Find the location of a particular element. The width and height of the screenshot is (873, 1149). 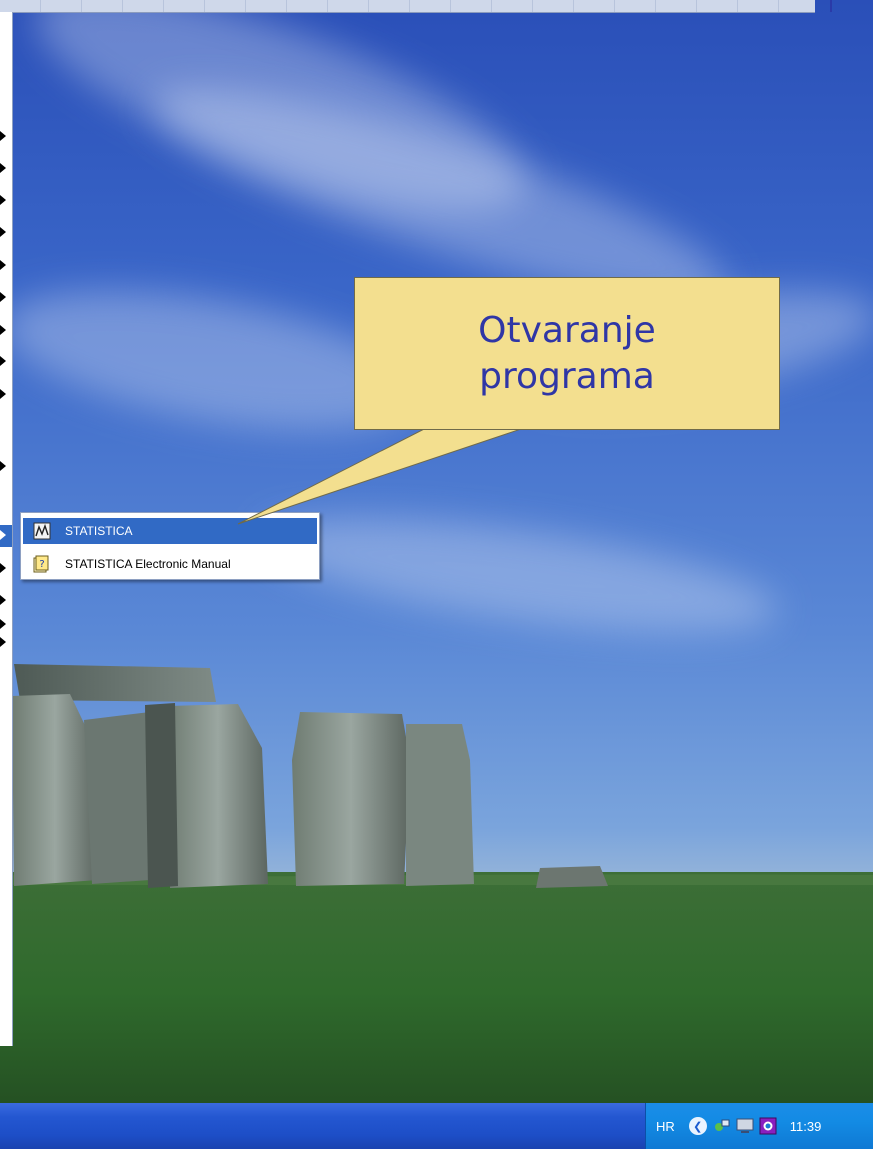

callout-seam is located at coordinates (480, 427).